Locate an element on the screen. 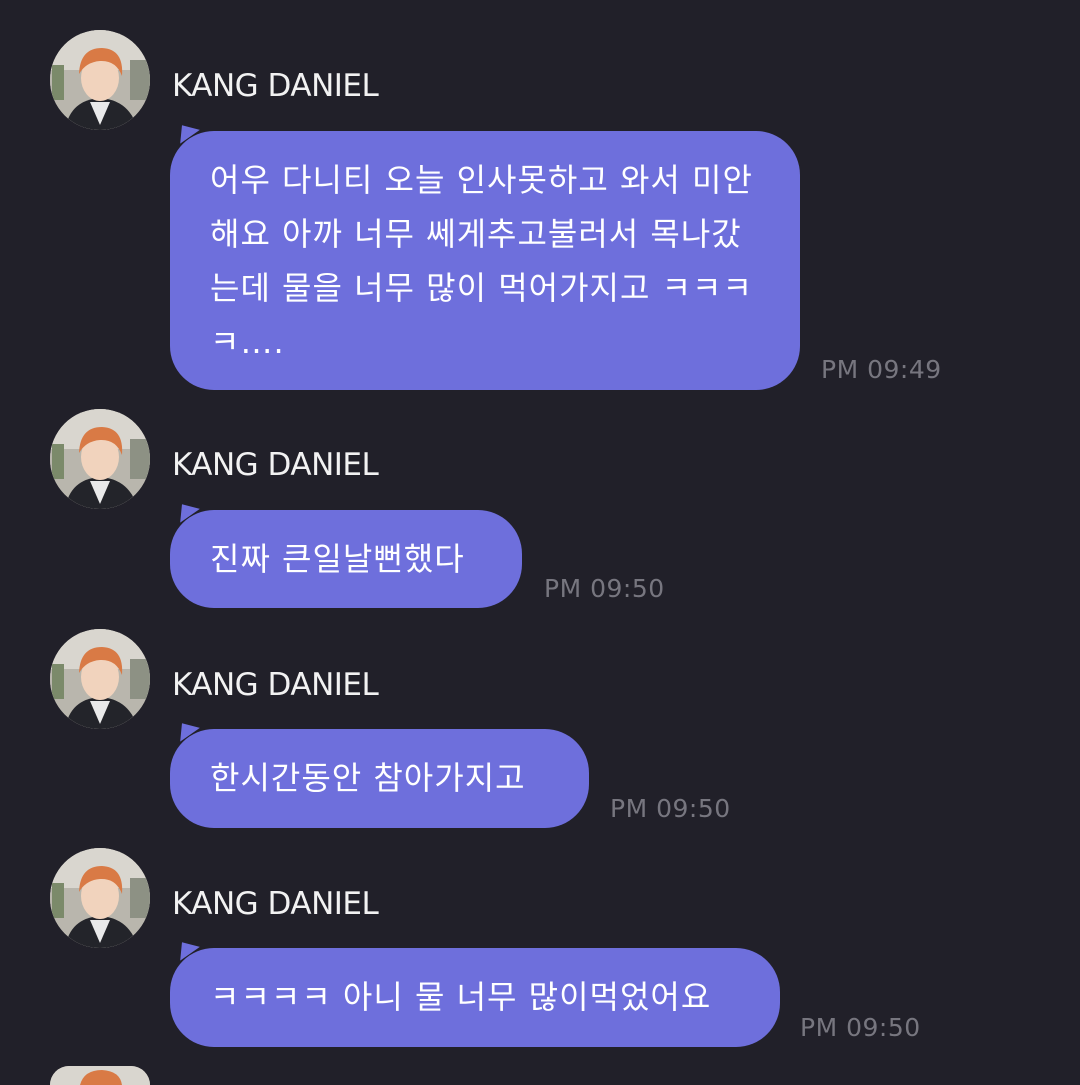  message-timestamp: PM 09:49 is located at coordinates (881, 369).